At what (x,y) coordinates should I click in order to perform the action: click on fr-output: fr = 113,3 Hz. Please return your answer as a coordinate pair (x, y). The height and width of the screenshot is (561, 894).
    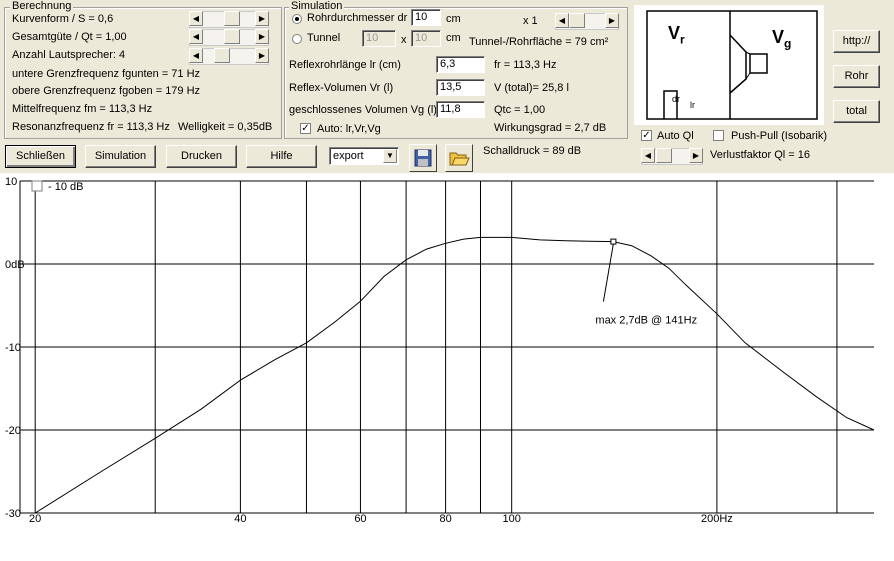
    Looking at the image, I should click on (525, 65).